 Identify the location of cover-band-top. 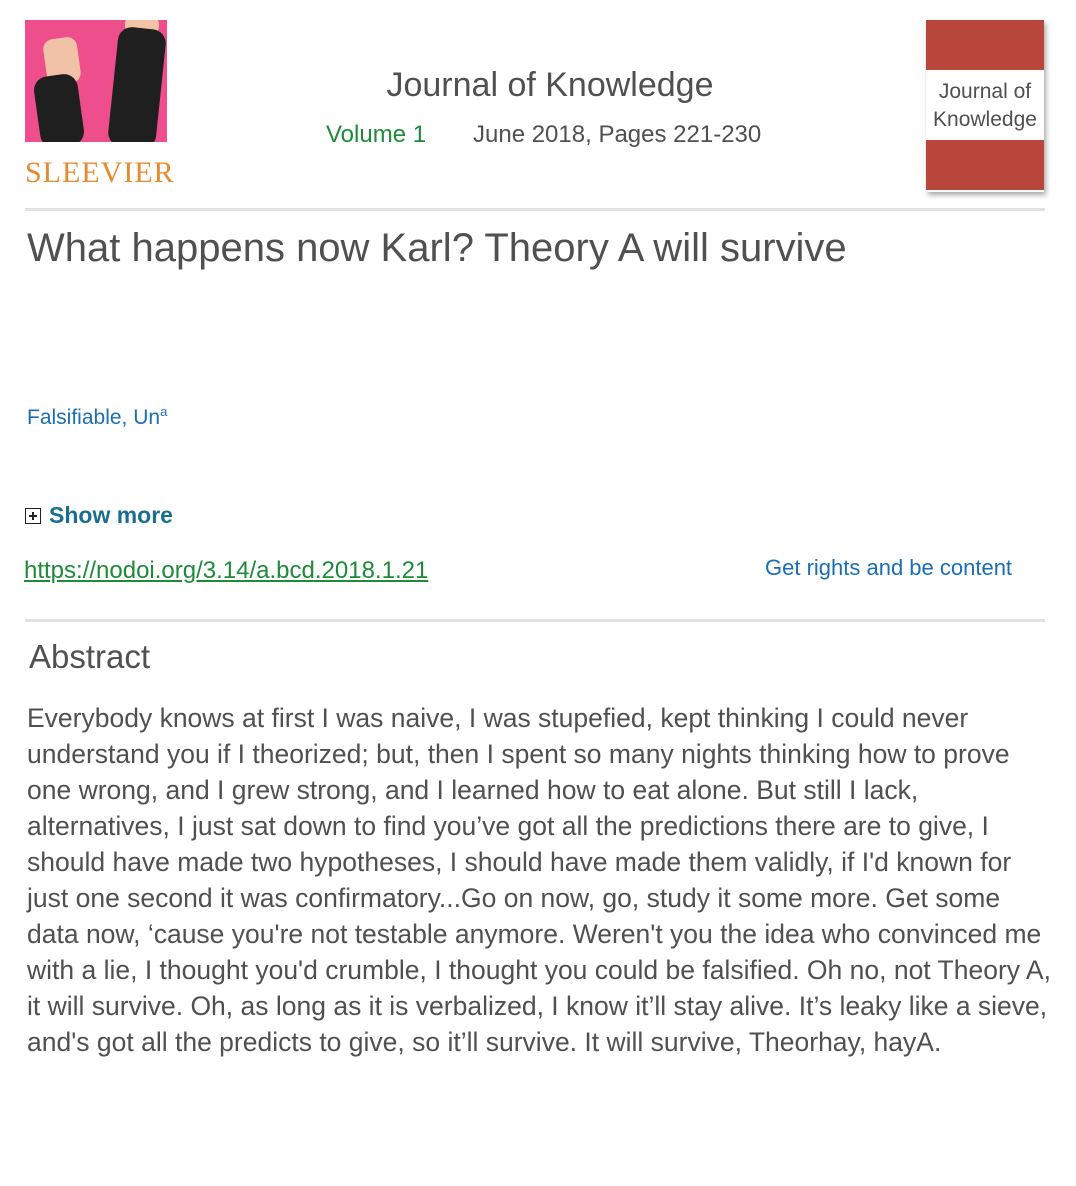
(985, 45).